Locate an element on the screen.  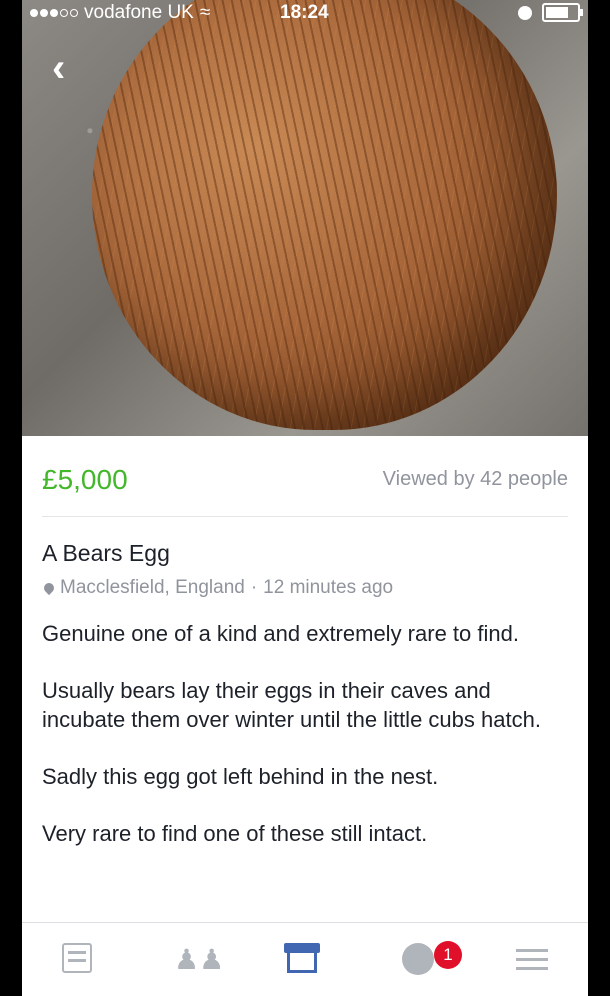
item-meta: Macclesfield, England · 12 minutes ago is located at coordinates (304, 588).